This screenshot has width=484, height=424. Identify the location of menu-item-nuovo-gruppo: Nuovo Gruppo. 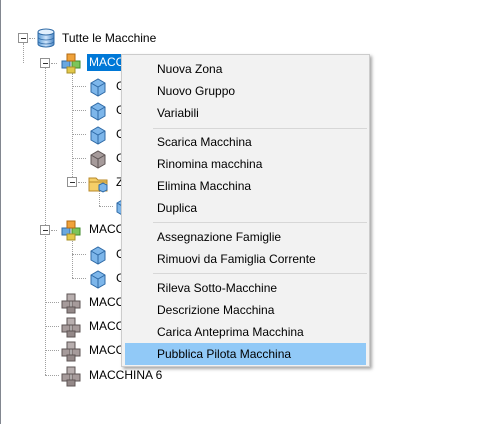
(245, 91).